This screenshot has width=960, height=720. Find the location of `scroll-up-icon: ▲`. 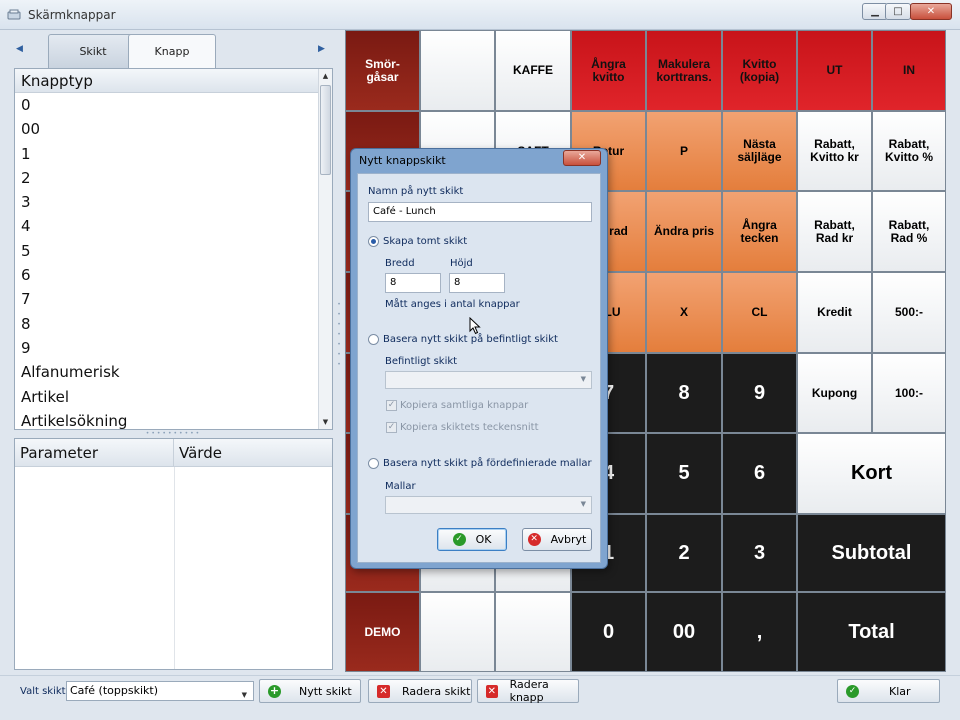

scroll-up-icon: ▲ is located at coordinates (325, 76).